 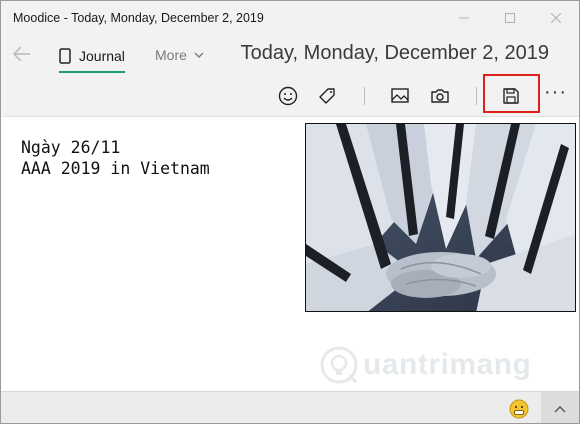 What do you see at coordinates (102, 56) in the screenshot?
I see `tab-journal-label: Journal` at bounding box center [102, 56].